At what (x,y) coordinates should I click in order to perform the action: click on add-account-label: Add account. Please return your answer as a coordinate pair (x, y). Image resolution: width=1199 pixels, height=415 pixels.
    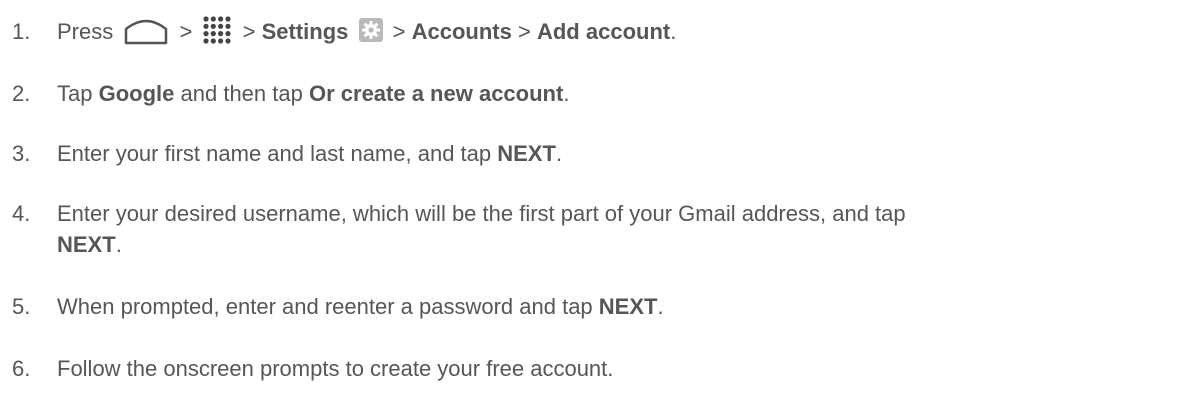
    Looking at the image, I should click on (603, 31).